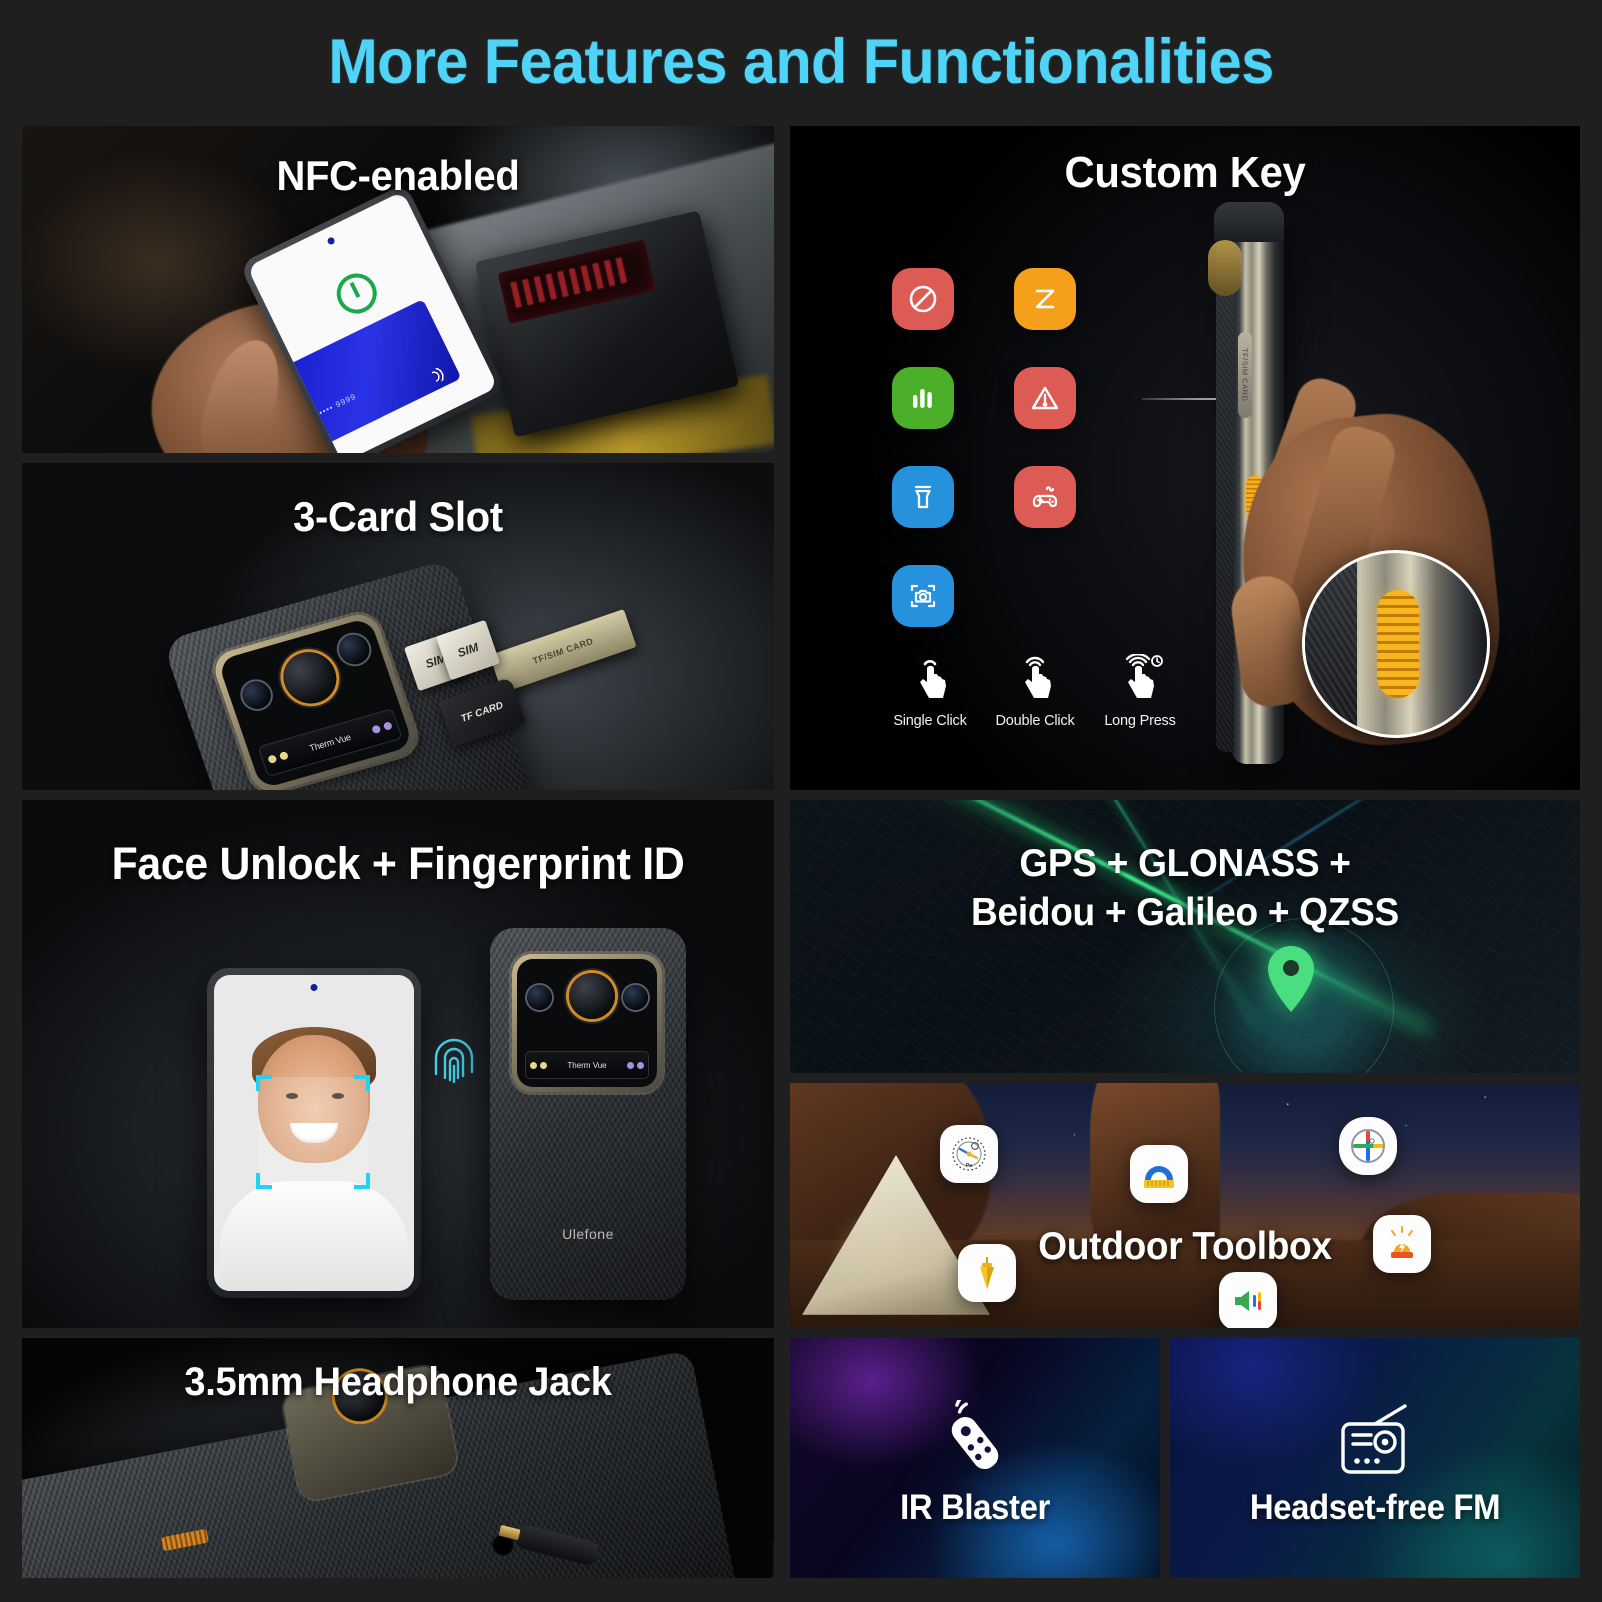 The image size is (1602, 1602). What do you see at coordinates (1185, 1205) in the screenshot?
I see `panel-outdoor-toolbox: Pa Outdoor Toolbox` at bounding box center [1185, 1205].